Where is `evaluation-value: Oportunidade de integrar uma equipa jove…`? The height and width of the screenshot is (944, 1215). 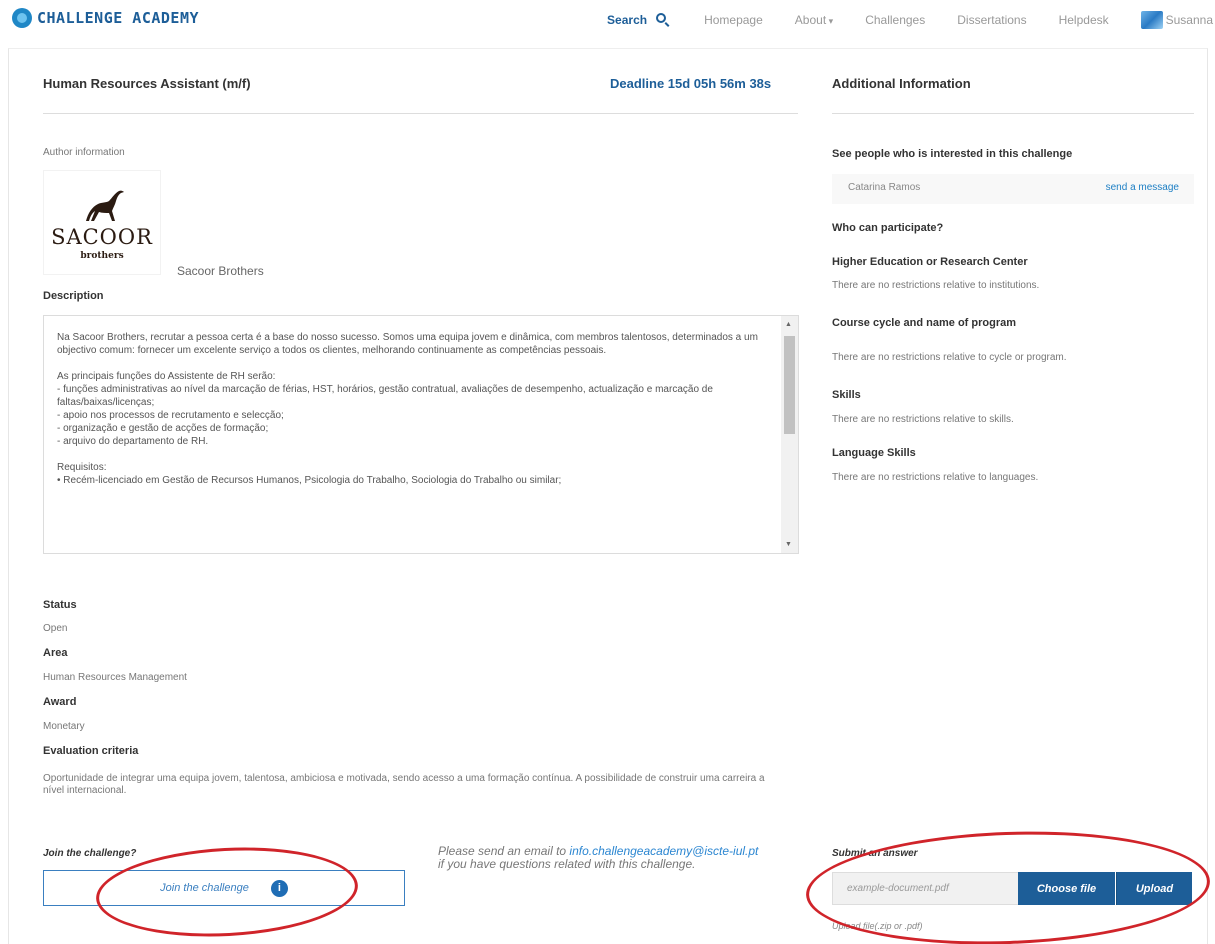 evaluation-value: Oportunidade de integrar uma equipa jove… is located at coordinates (404, 784).